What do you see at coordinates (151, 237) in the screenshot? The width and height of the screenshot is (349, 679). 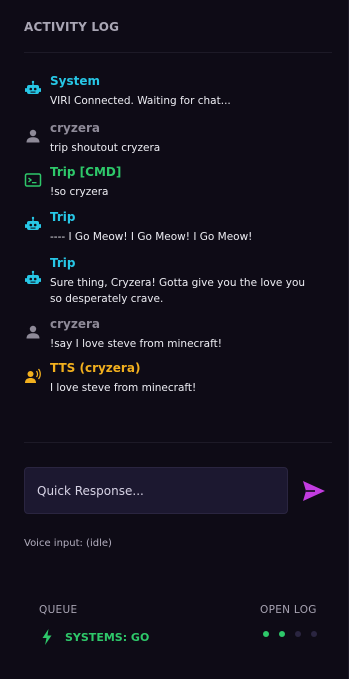 I see `log-message: ---- I Go Meow! I Go Meow! I Go Meow!` at bounding box center [151, 237].